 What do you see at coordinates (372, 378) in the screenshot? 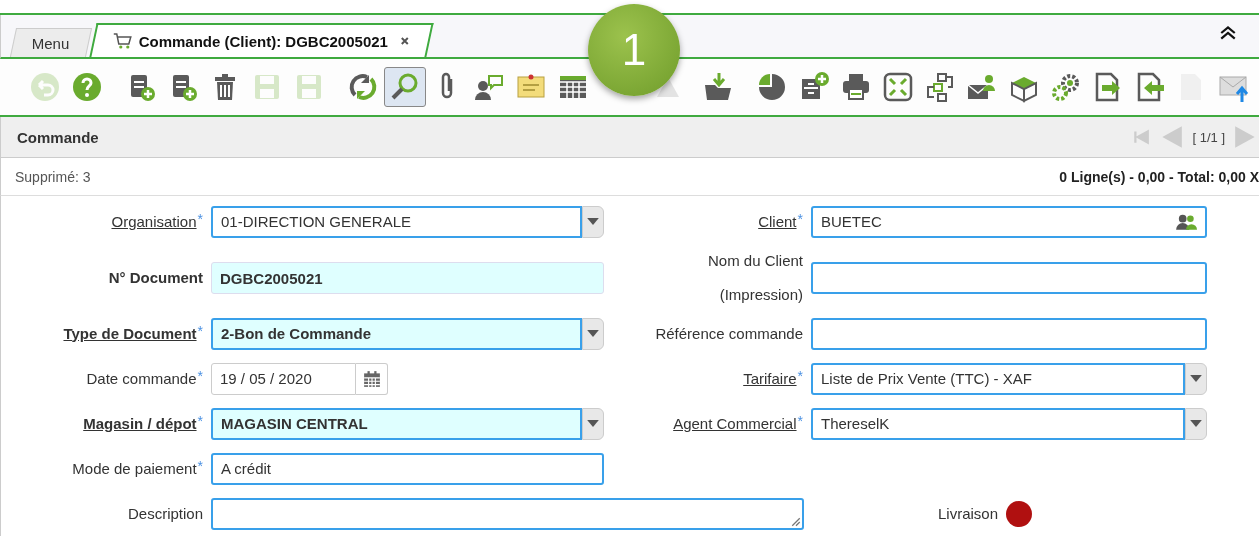
I see `calendar-icon` at bounding box center [372, 378].